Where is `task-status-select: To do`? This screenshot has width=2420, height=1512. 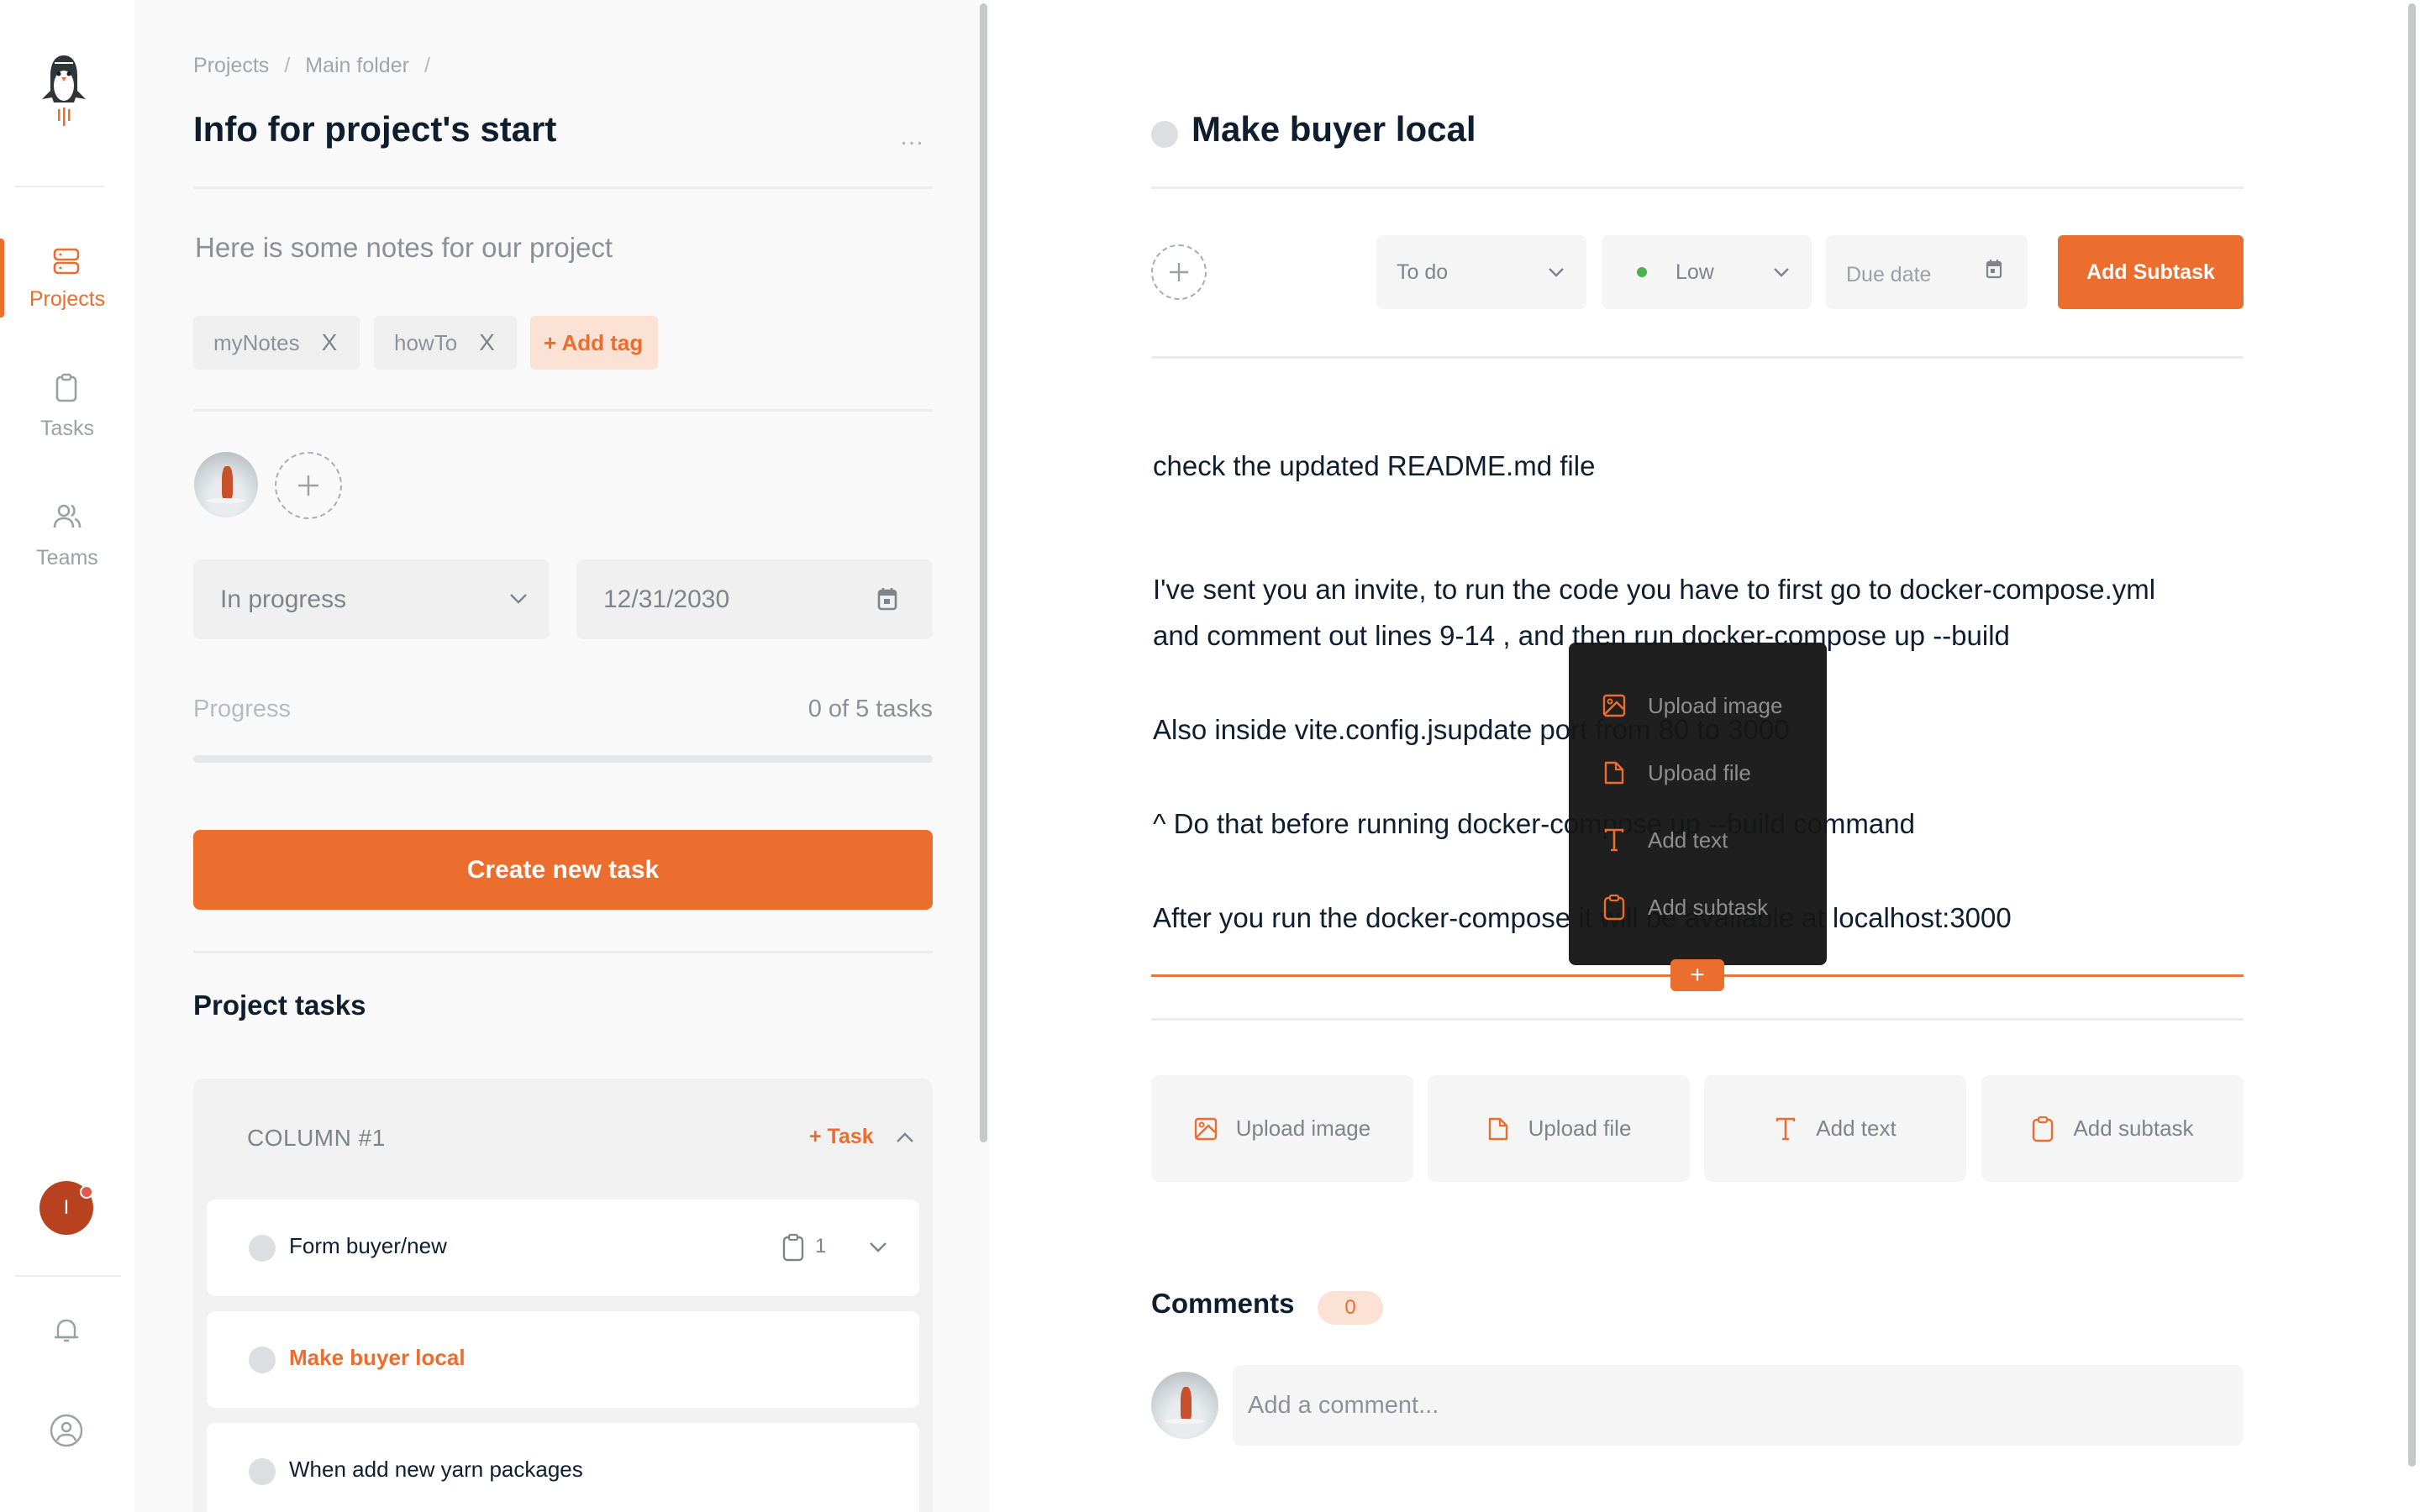
task-status-select: To do is located at coordinates (1481, 272).